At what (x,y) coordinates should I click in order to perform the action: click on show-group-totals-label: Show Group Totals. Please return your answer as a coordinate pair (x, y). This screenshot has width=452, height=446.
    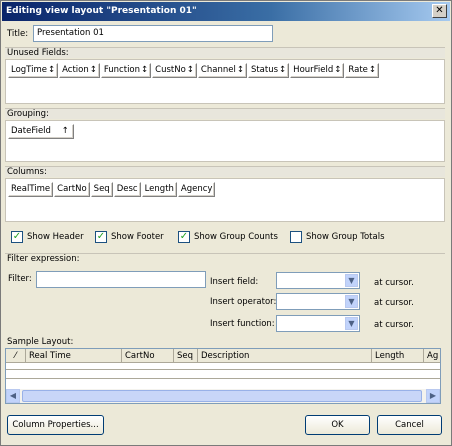
    Looking at the image, I should click on (345, 237).